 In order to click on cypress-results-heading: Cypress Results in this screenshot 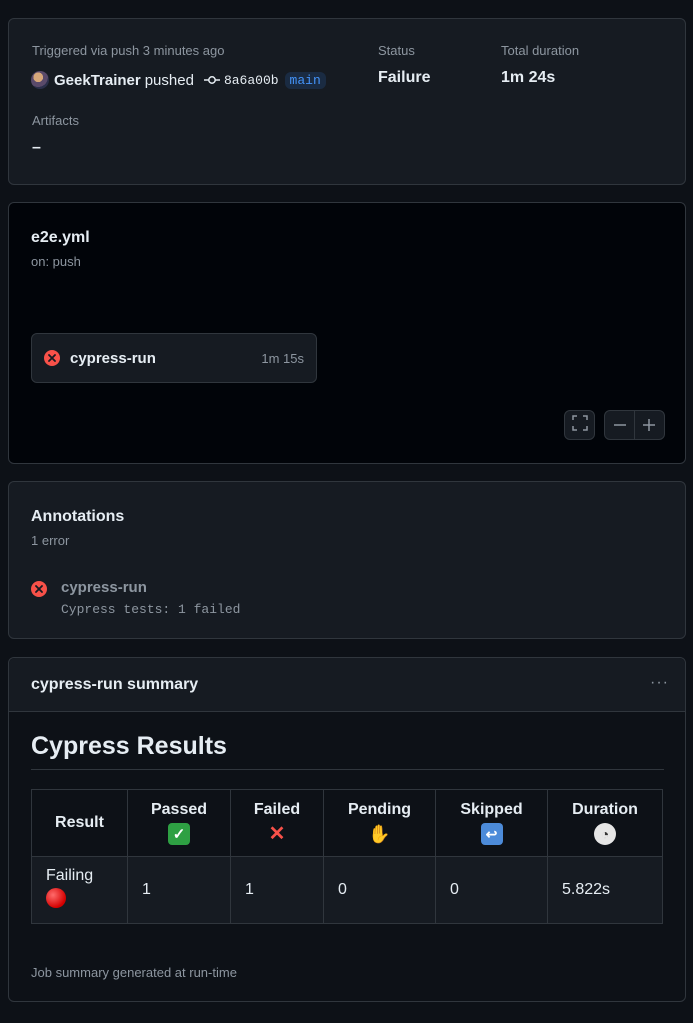, I will do `click(347, 751)`.